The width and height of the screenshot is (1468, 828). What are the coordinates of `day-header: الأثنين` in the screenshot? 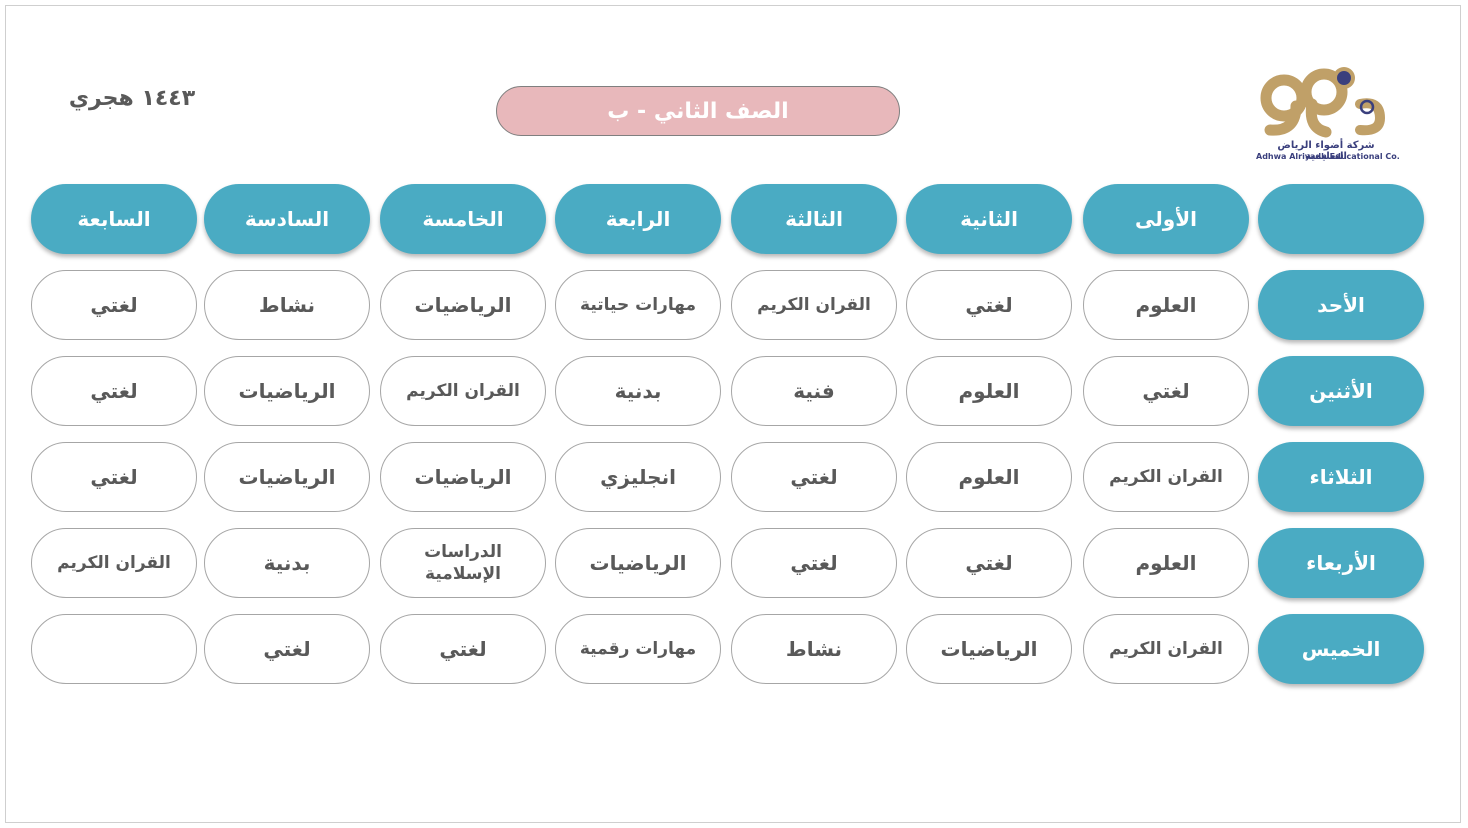 It's located at (1341, 391).